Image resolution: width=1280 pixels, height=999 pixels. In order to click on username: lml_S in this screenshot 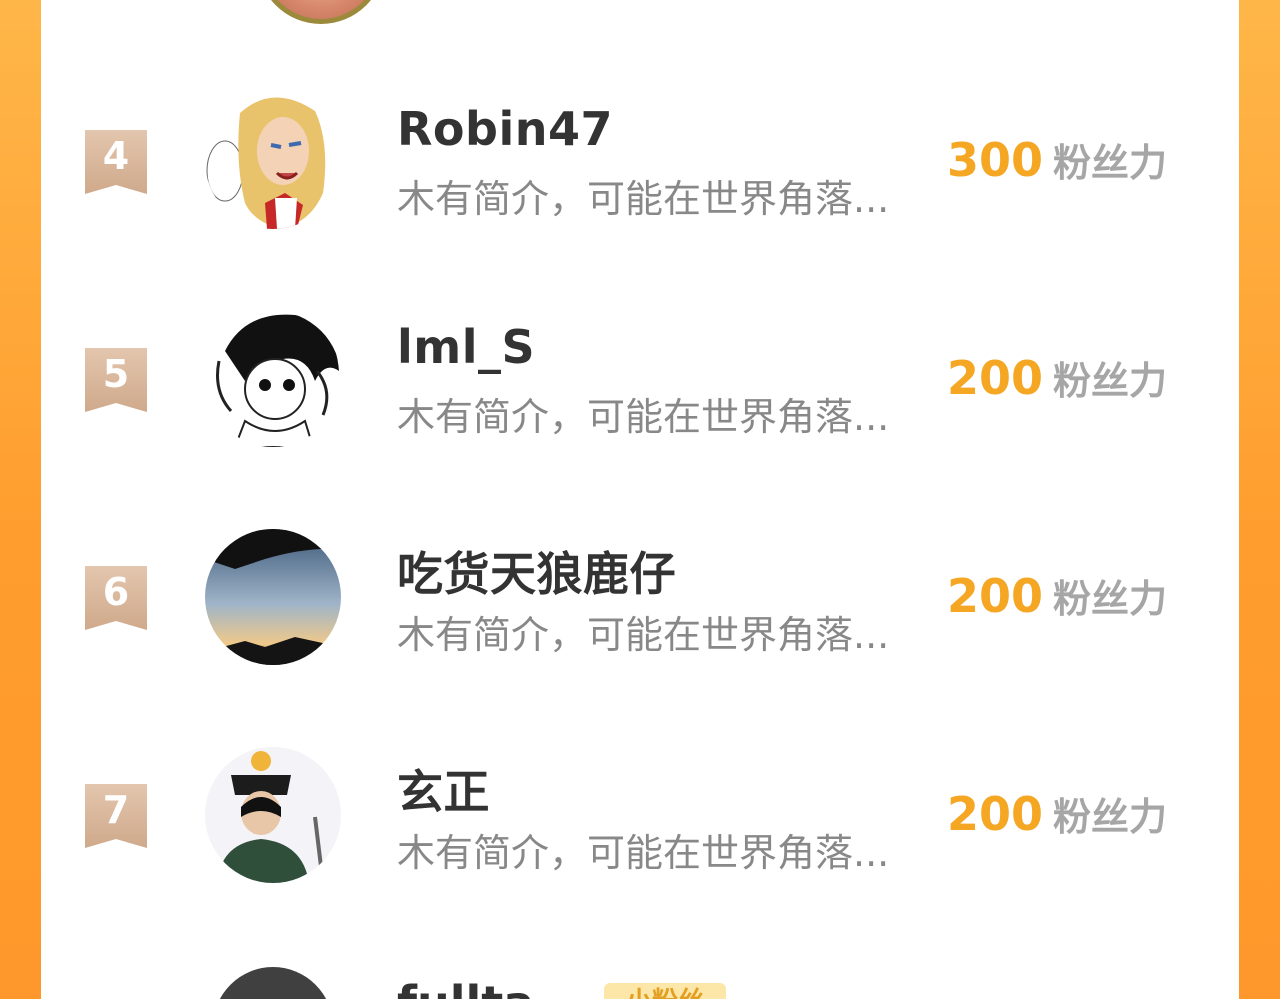, I will do `click(466, 347)`.